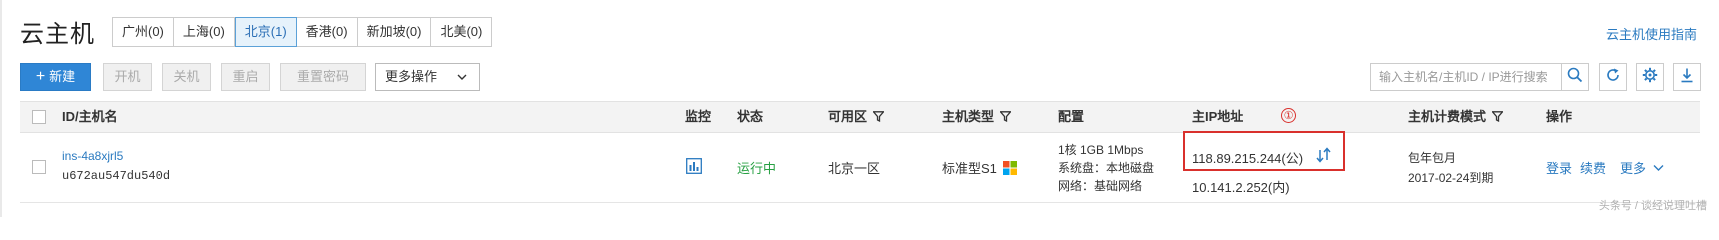  Describe the element at coordinates (848, 116) in the screenshot. I see `col-zone-label: 可用区` at that location.